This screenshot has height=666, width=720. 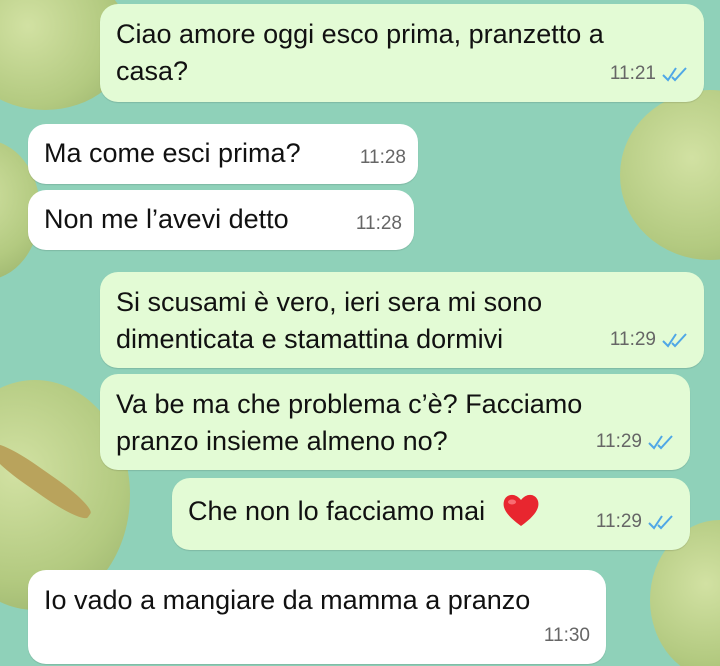 What do you see at coordinates (287, 600) in the screenshot?
I see `message-text-line: Io vado a mangiare da mamma a pranzo` at bounding box center [287, 600].